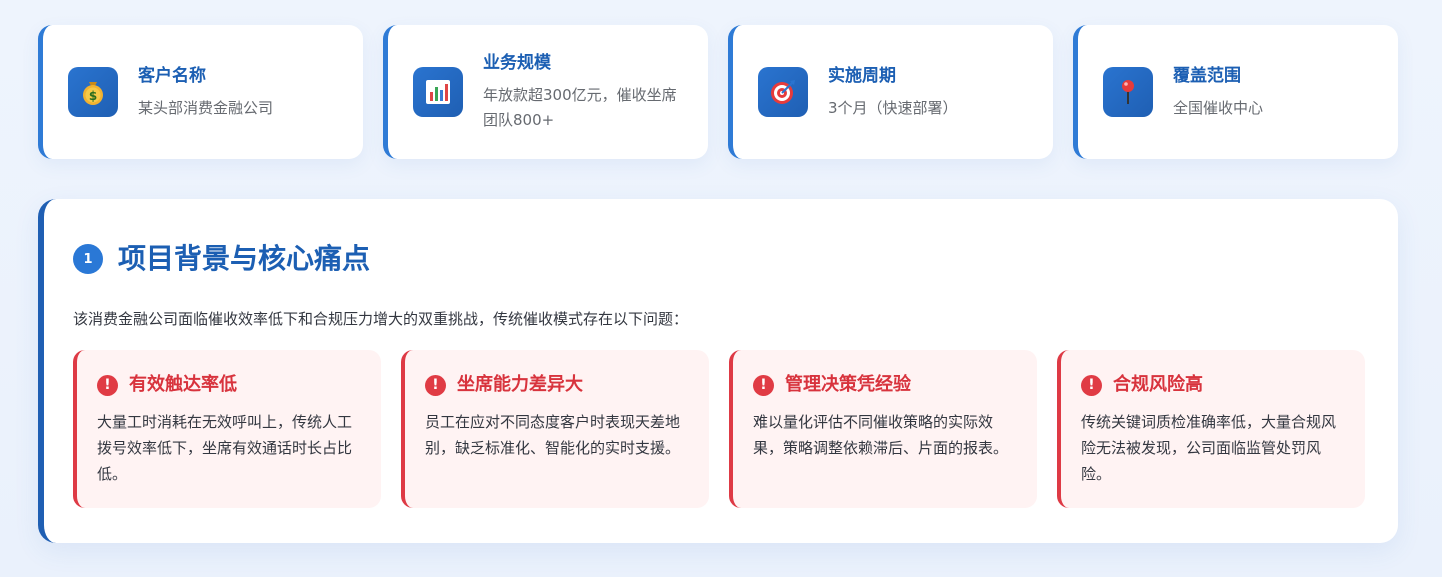 The image size is (1442, 577). I want to click on section-number-badge: 1, so click(88, 259).